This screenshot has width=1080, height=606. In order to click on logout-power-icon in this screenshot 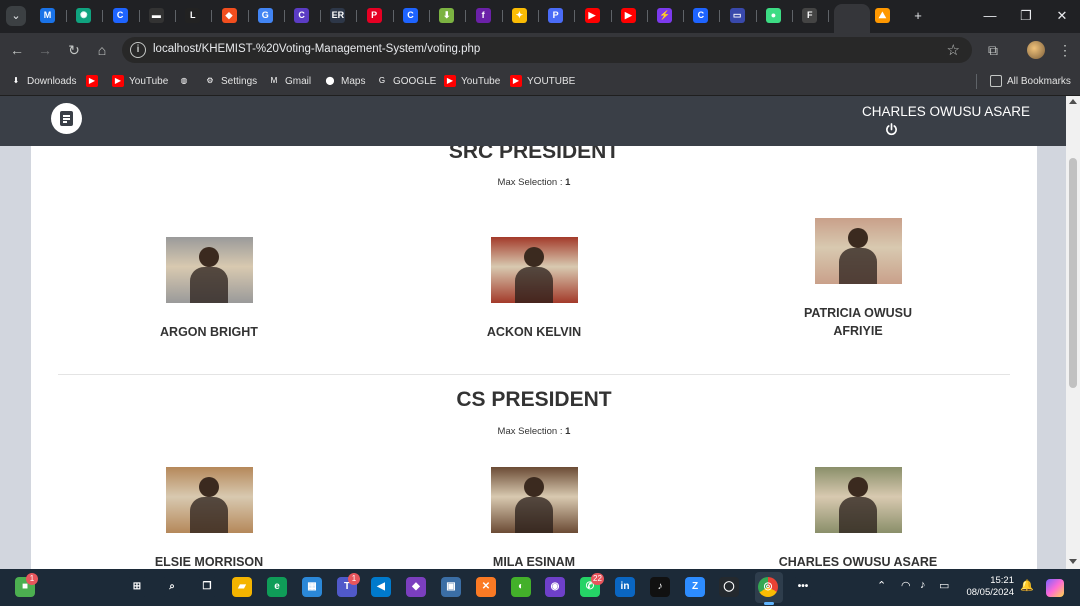, I will do `click(891, 129)`.